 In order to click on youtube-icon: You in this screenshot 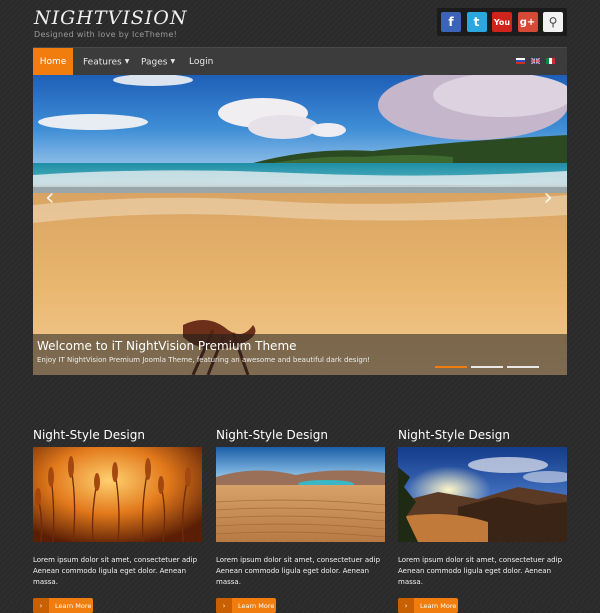, I will do `click(502, 22)`.